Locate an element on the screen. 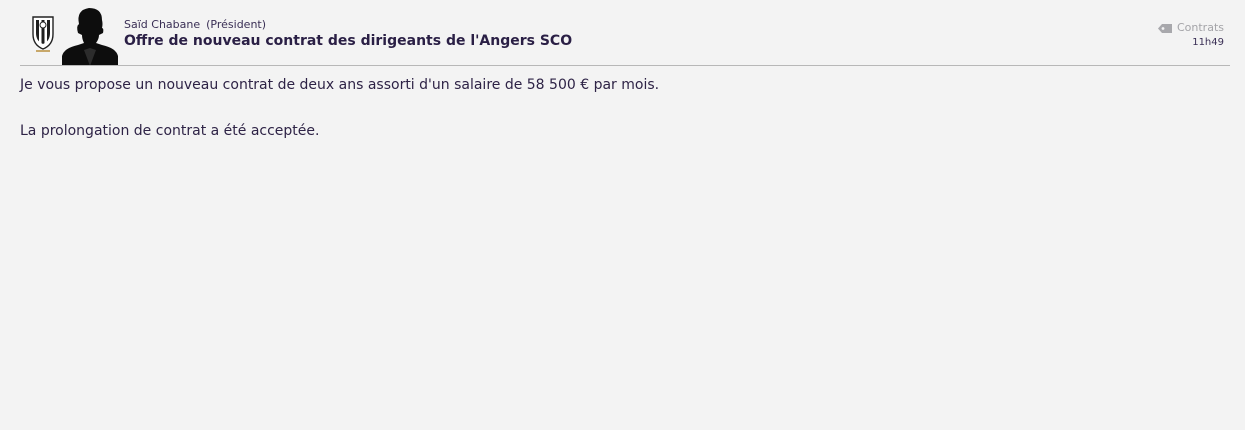  message-time: 11h49 is located at coordinates (1208, 42).